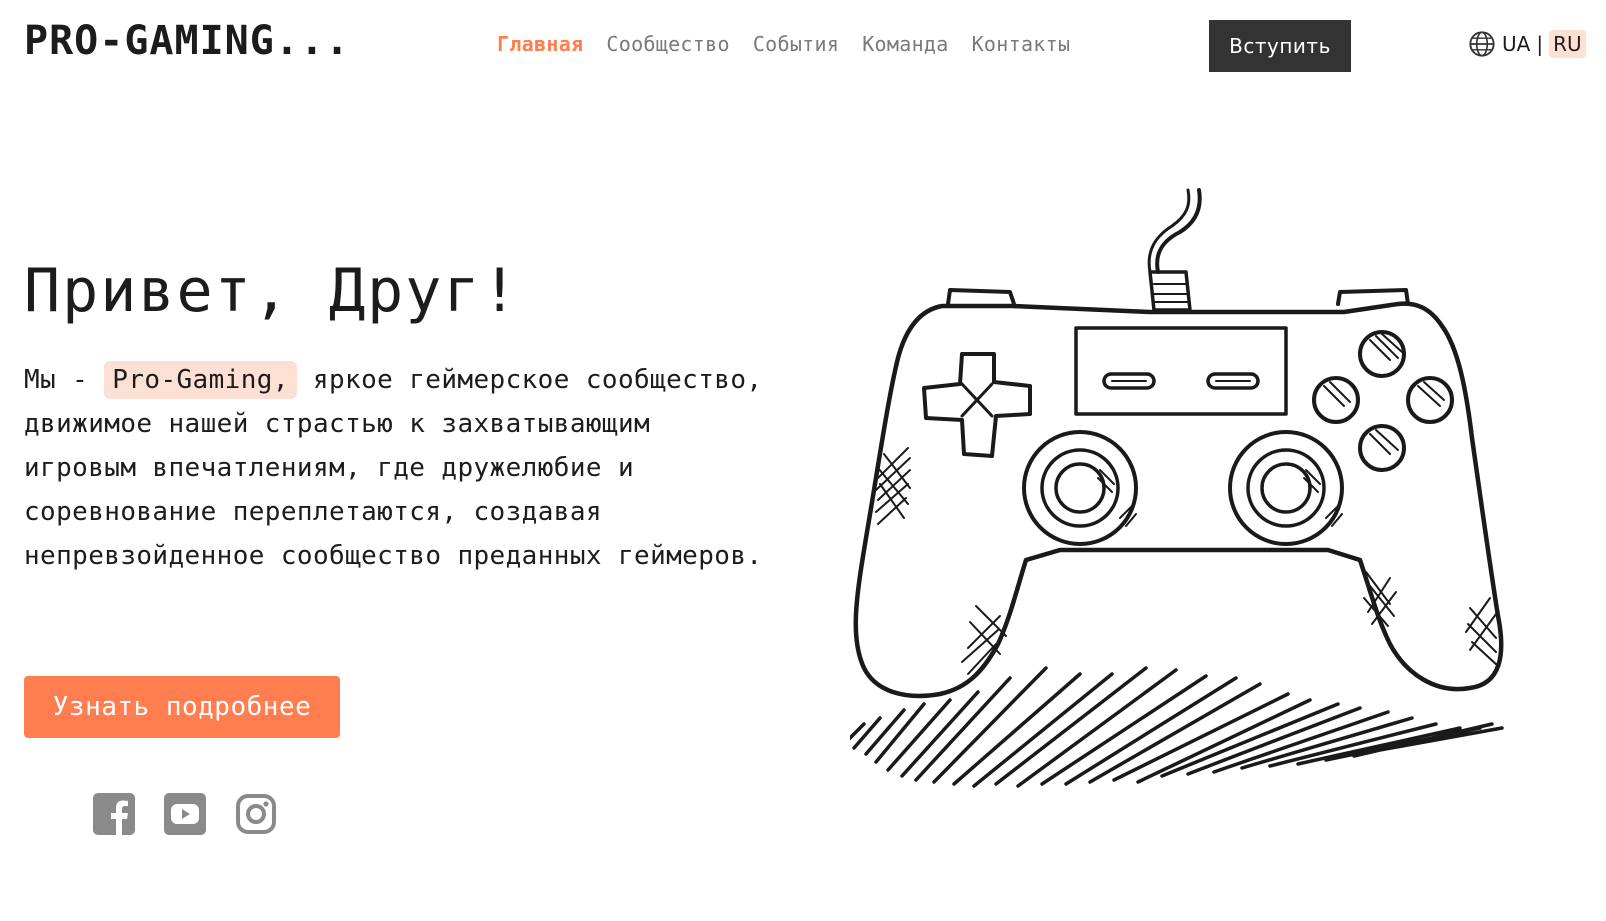  I want to click on hero-text-start: Мы -, so click(64, 380).